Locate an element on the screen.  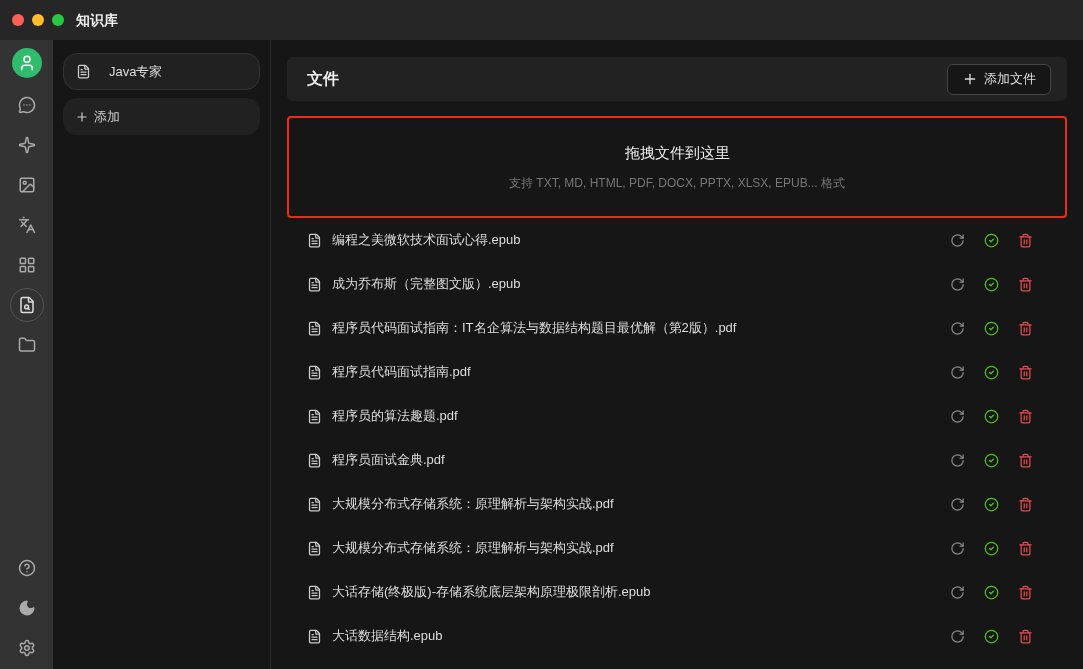
file-name: 程序员的算法趣题.pdf is located at coordinates (641, 416).